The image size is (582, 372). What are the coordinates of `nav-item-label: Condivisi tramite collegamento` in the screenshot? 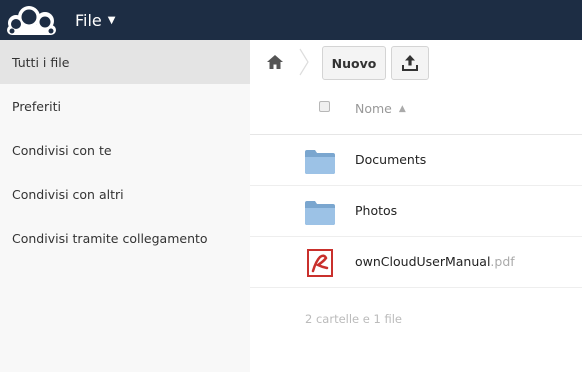 It's located at (110, 238).